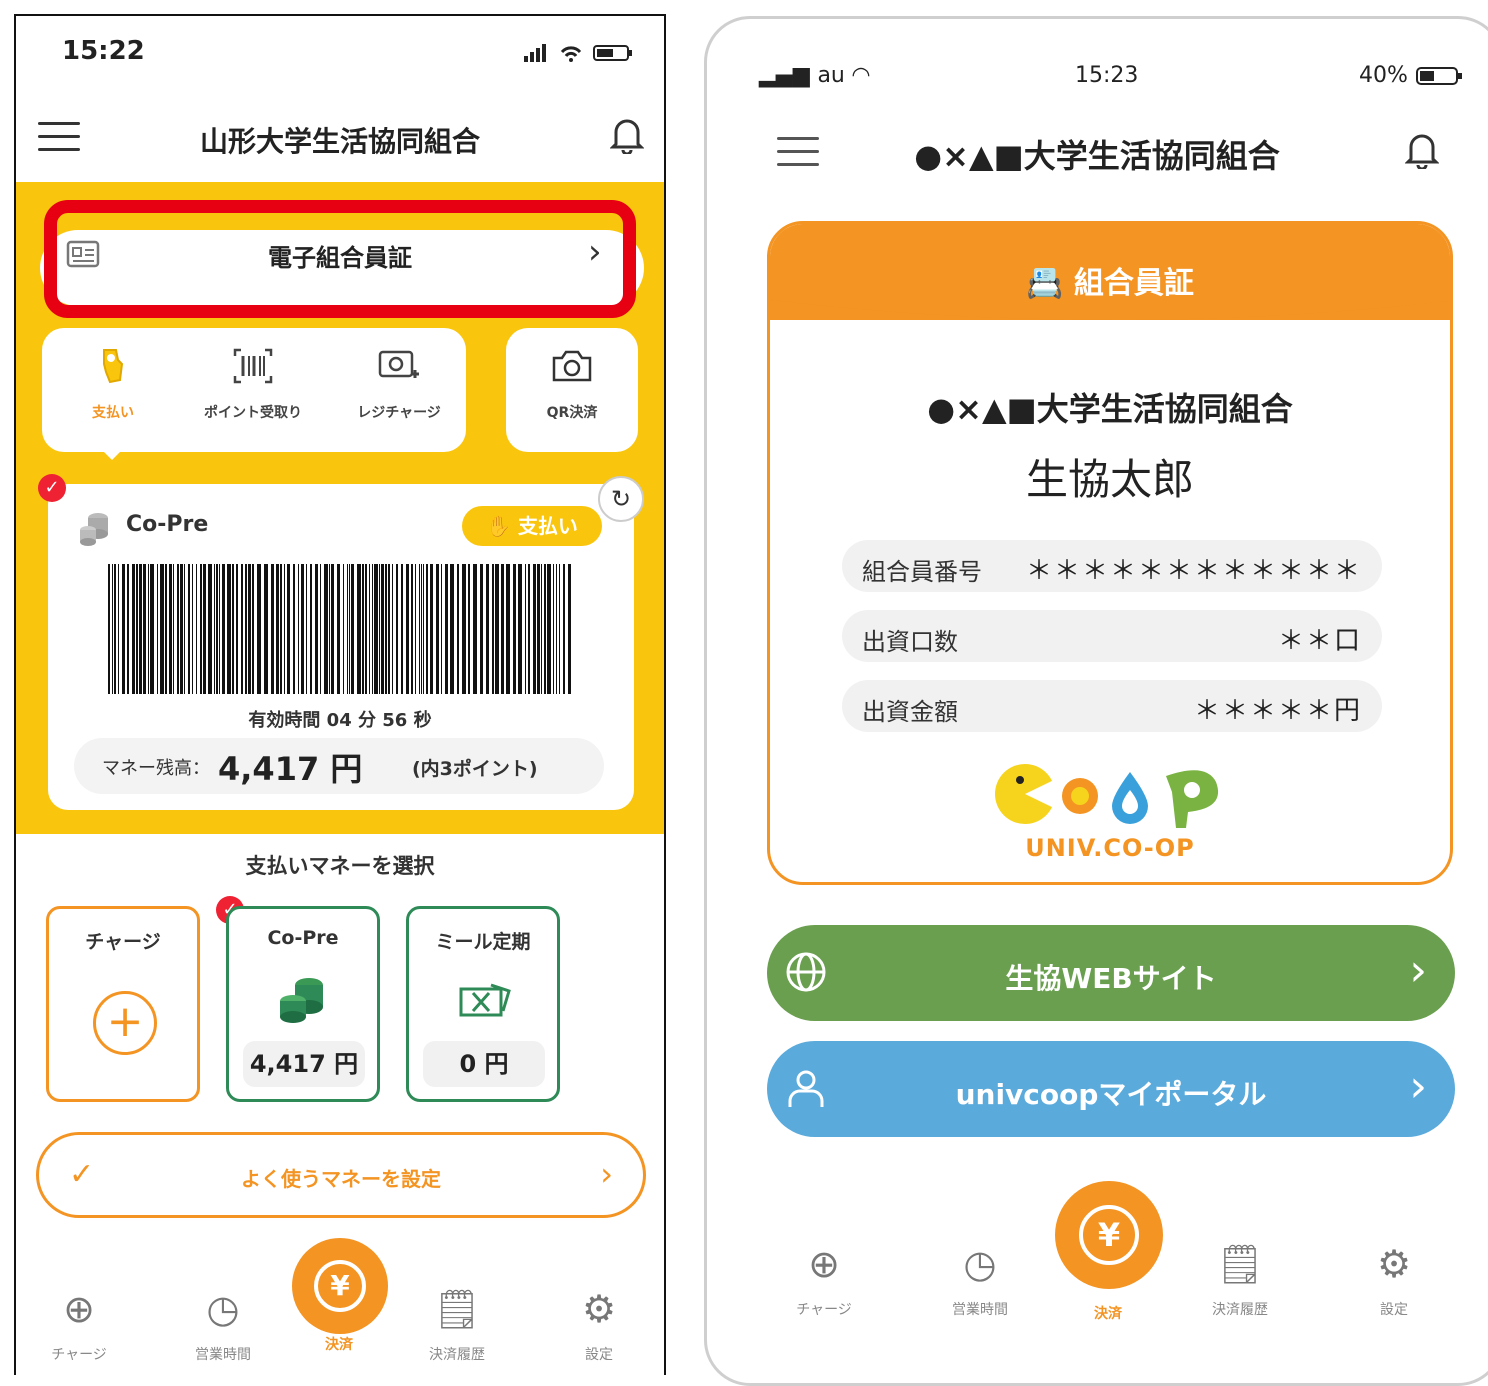 The width and height of the screenshot is (1488, 1386). What do you see at coordinates (223, 1355) in the screenshot?
I see `tab-label: 営業時間` at bounding box center [223, 1355].